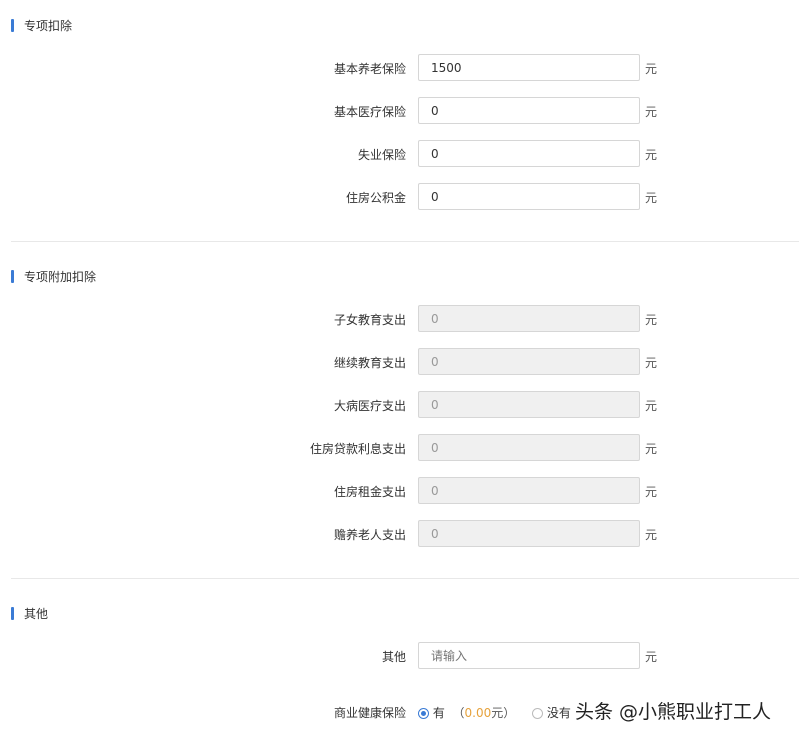 This screenshot has height=738, width=799. What do you see at coordinates (529, 67) in the screenshot?
I see `pension-input` at bounding box center [529, 67].